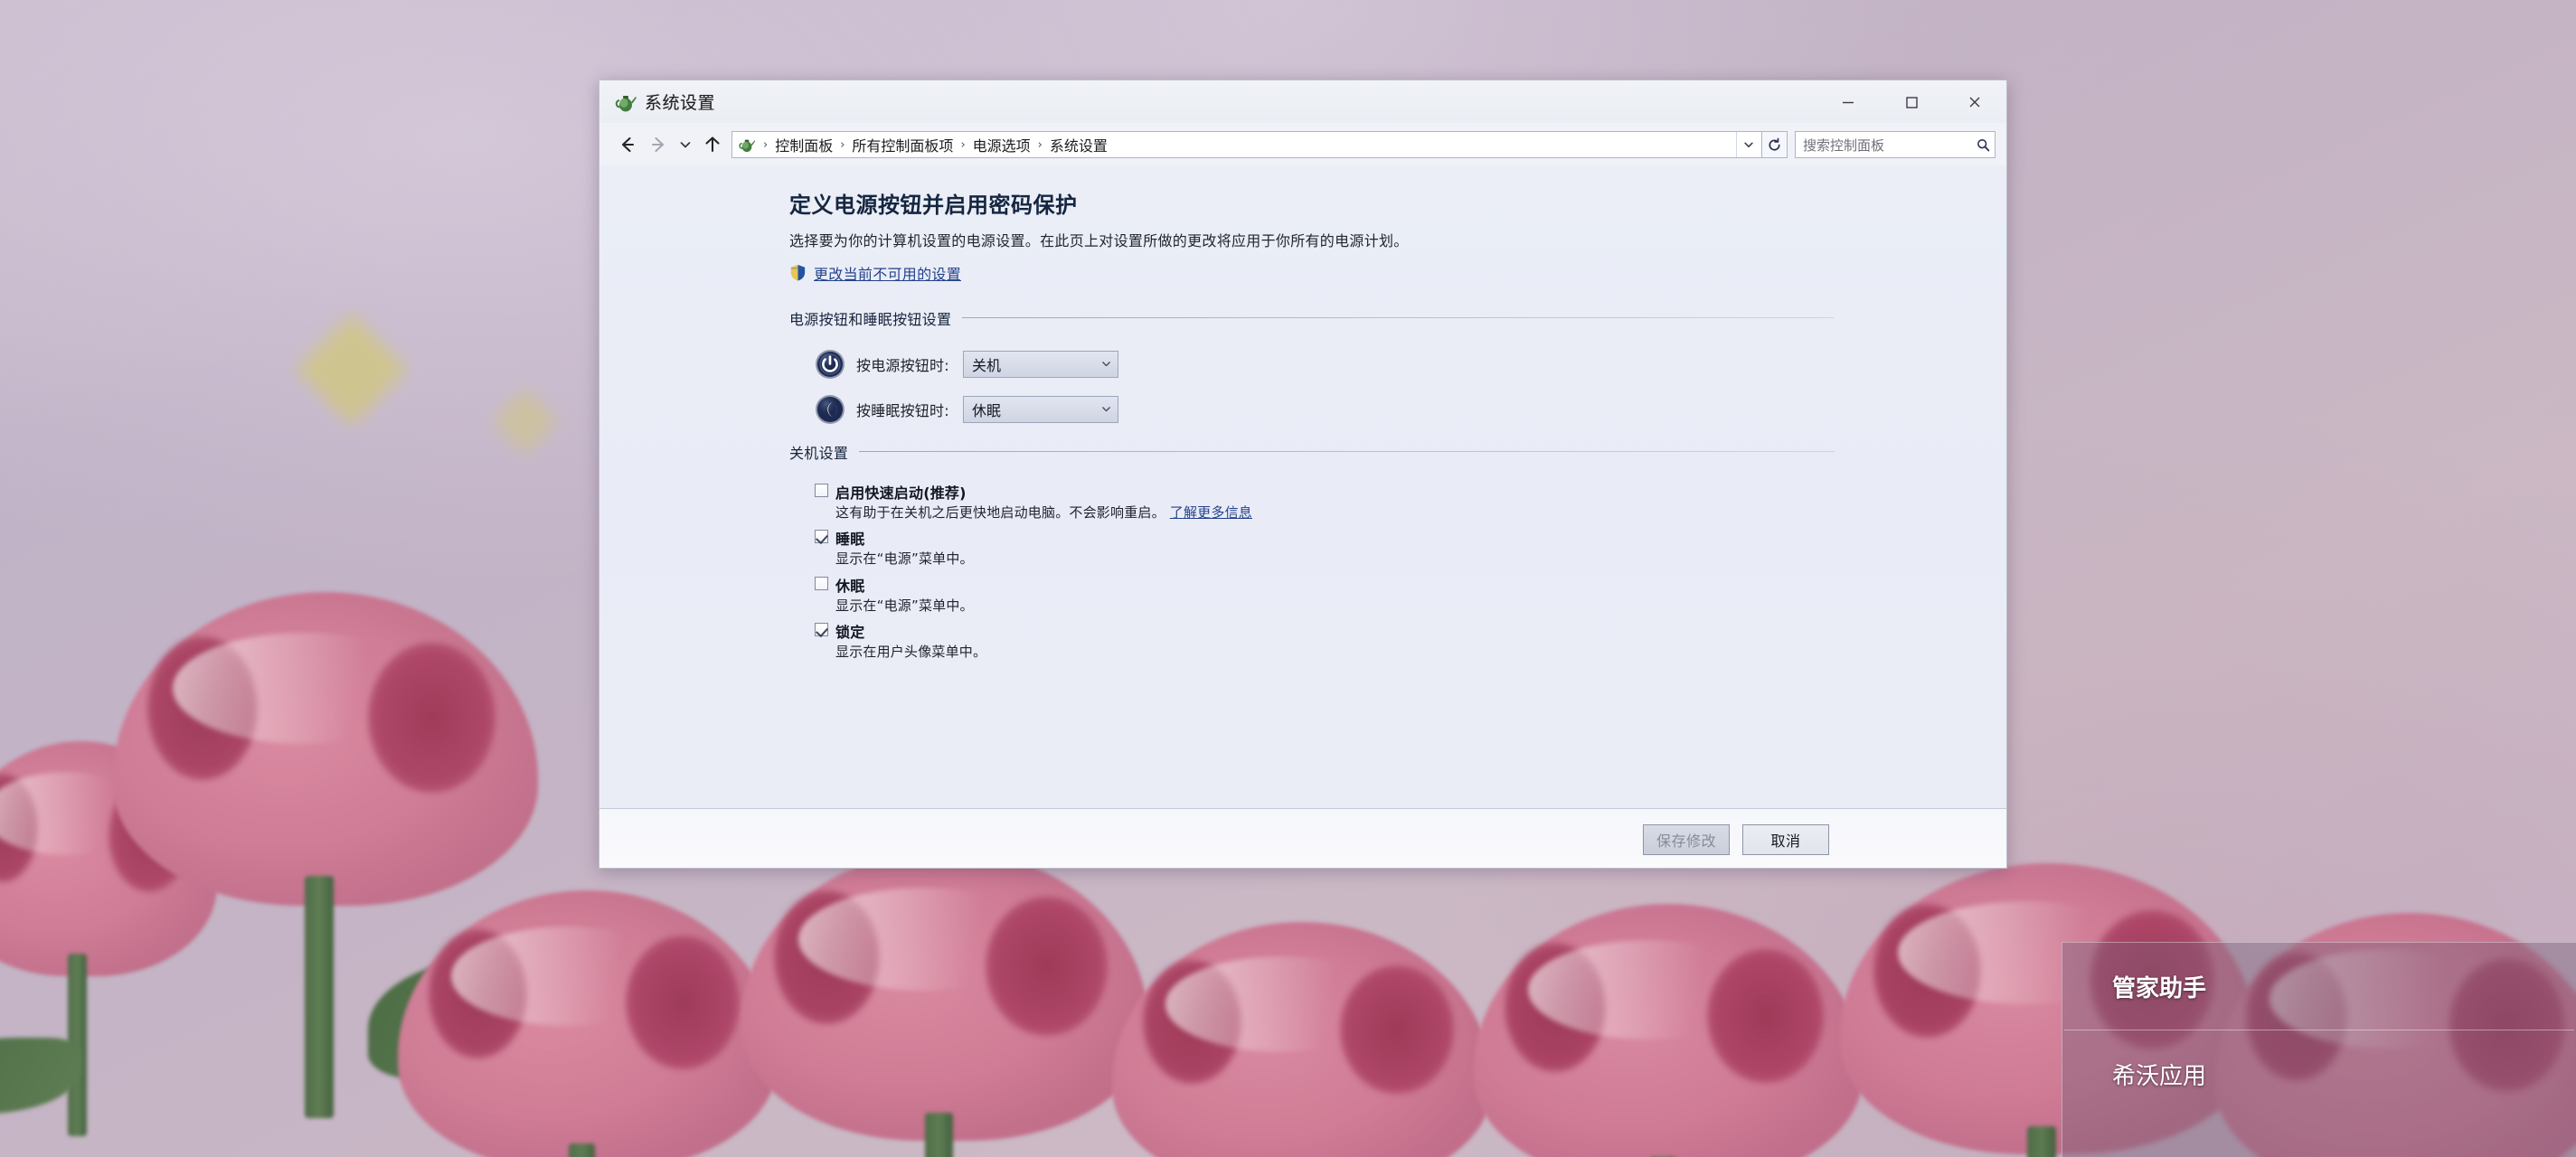  What do you see at coordinates (911, 652) in the screenshot?
I see `checkbox-desc-lock: 显示在用户头像菜单中。` at bounding box center [911, 652].